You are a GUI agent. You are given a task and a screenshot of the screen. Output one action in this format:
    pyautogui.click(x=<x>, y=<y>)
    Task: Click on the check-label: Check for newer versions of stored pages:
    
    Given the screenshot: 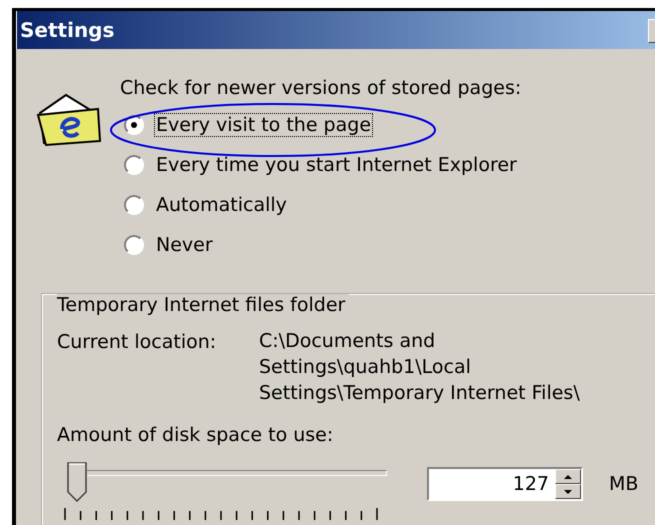 What is the action you would take?
    pyautogui.click(x=321, y=89)
    